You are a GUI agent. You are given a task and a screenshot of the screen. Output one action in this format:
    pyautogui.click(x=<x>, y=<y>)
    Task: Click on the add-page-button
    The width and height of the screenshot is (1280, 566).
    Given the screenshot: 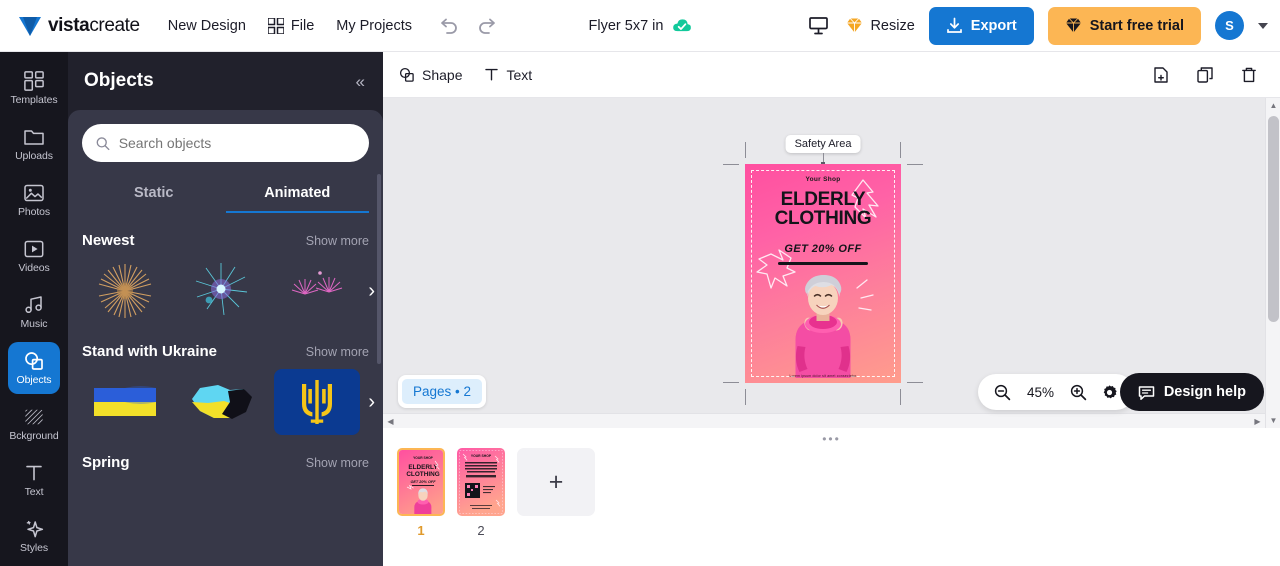 What is the action you would take?
    pyautogui.click(x=1164, y=75)
    